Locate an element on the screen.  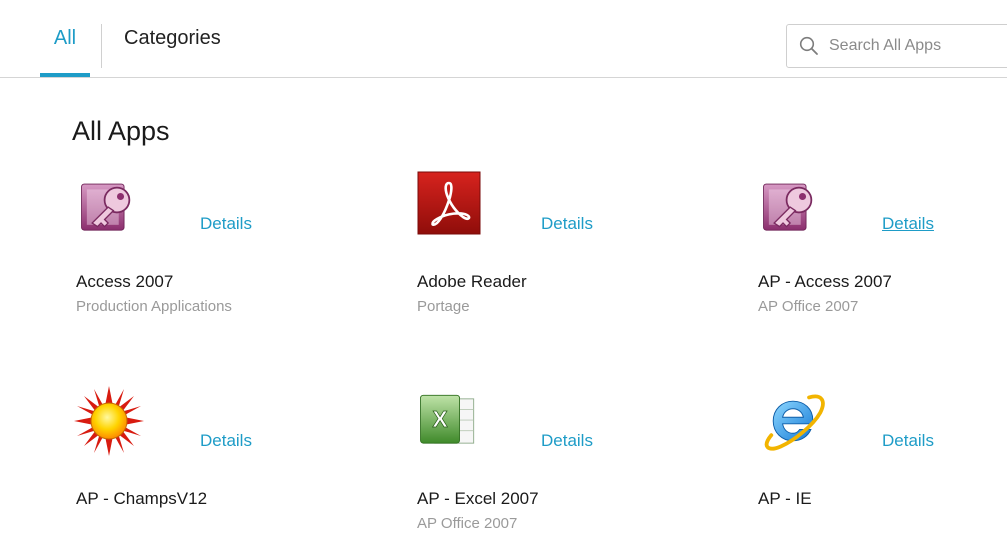
app-card-ap-champsv12: Details AP - ChampsV12 is located at coordinates (200, 467).